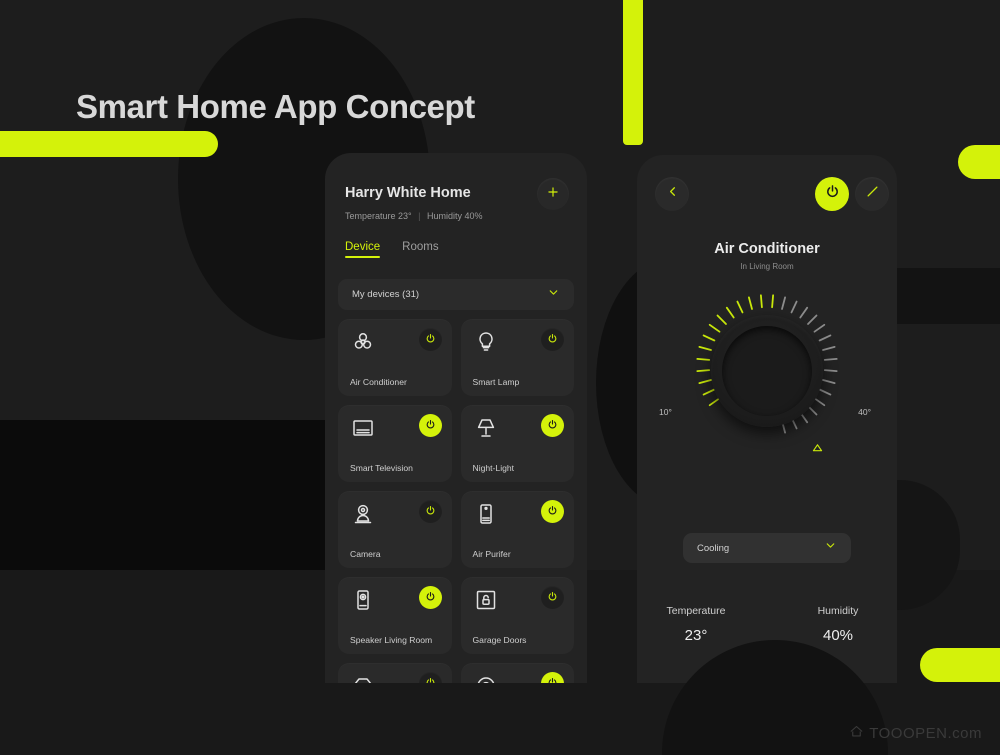 This screenshot has height=755, width=1000. I want to click on temperature-dial, so click(767, 368).